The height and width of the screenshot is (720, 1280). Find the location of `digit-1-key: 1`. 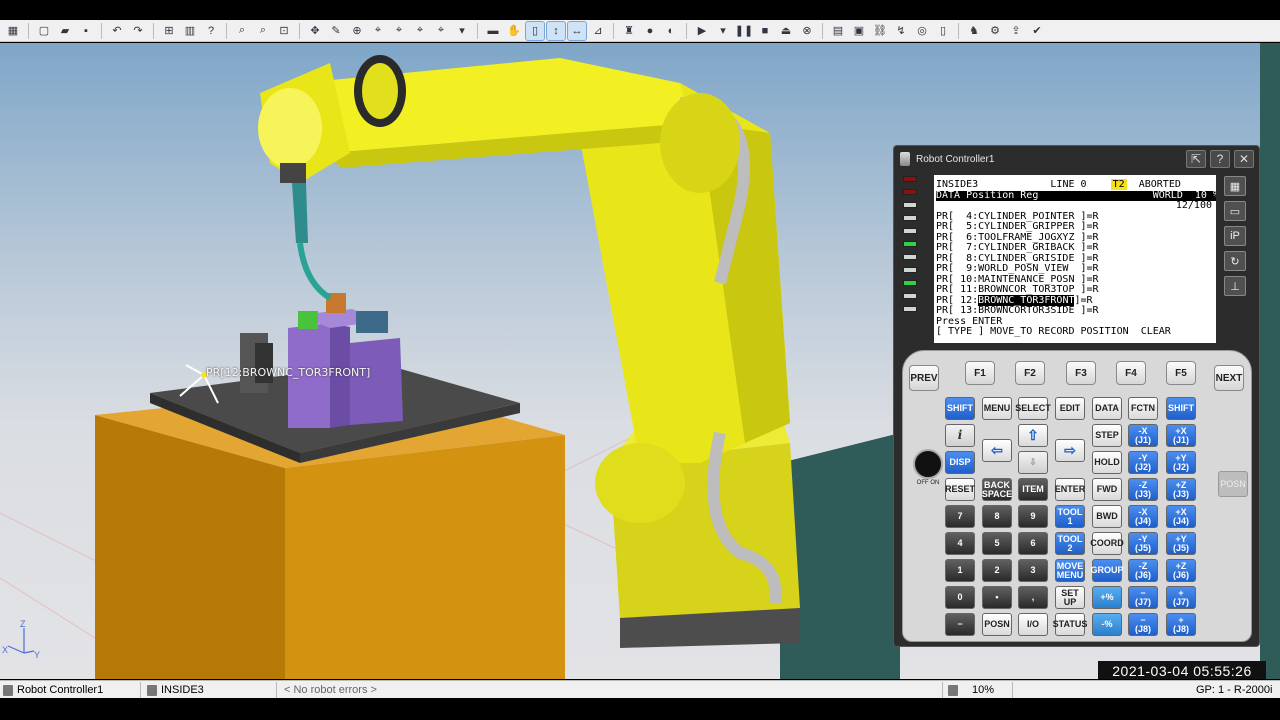

digit-1-key: 1 is located at coordinates (960, 570).